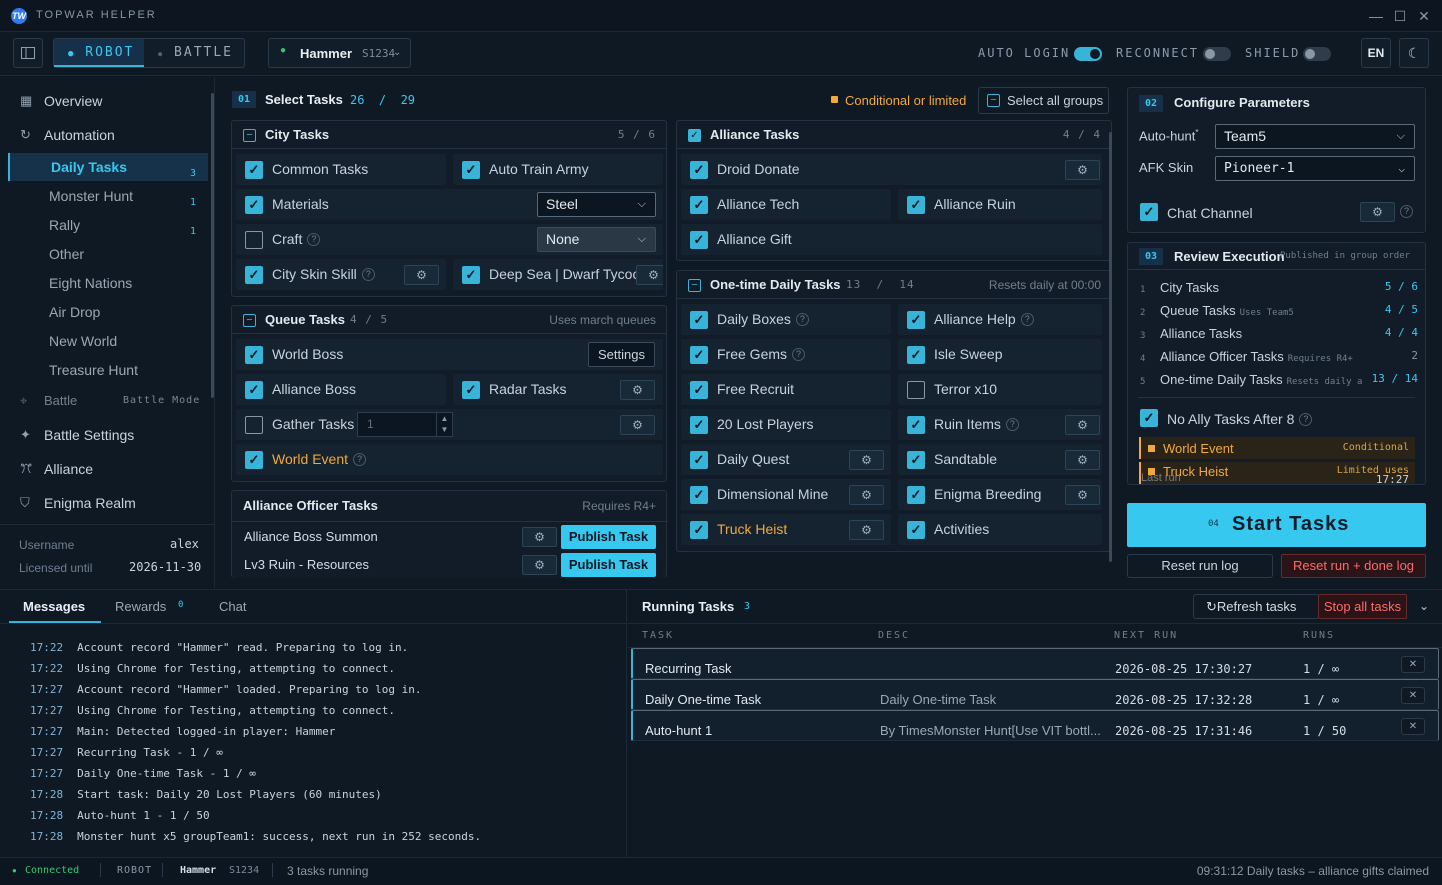  Describe the element at coordinates (212, 245) in the screenshot. I see `sidebar-scrollbar` at that location.